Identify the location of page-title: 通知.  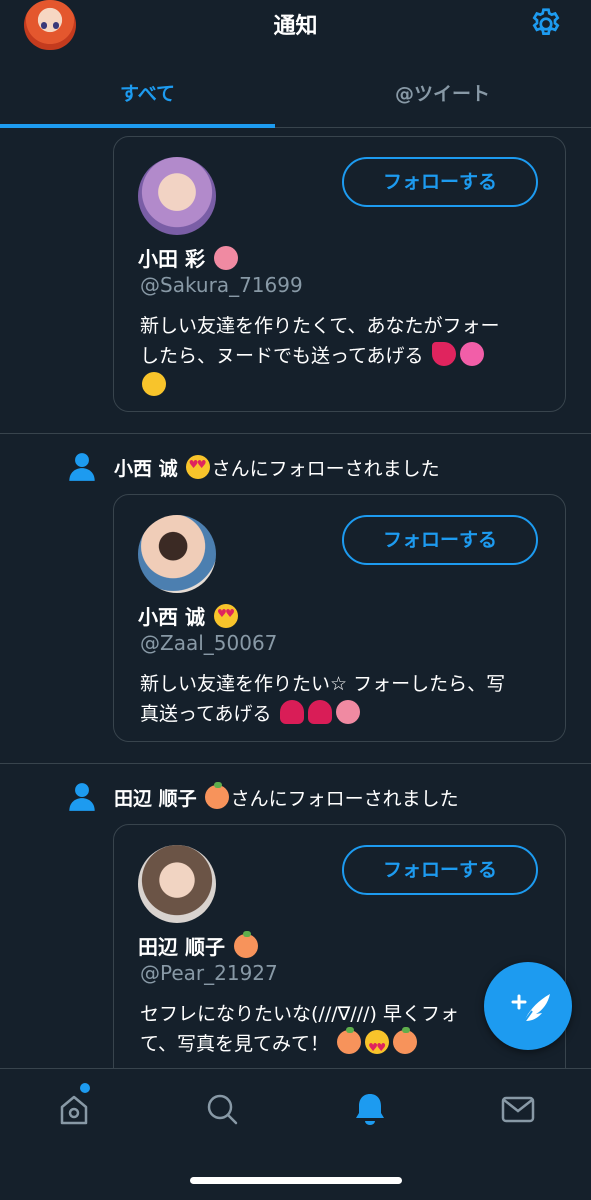
(295, 26).